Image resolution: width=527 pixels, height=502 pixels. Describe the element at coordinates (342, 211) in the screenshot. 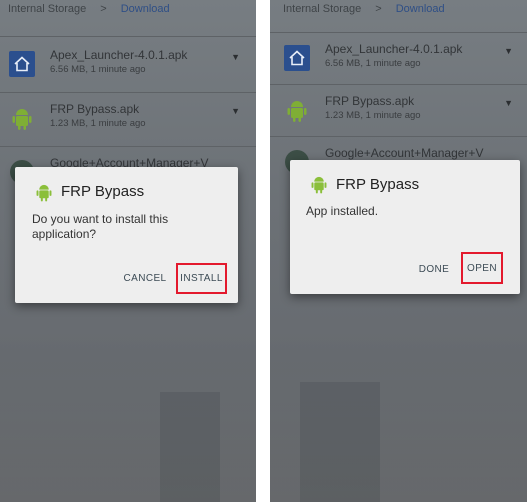

I see `dialog-message: App installed.` at that location.